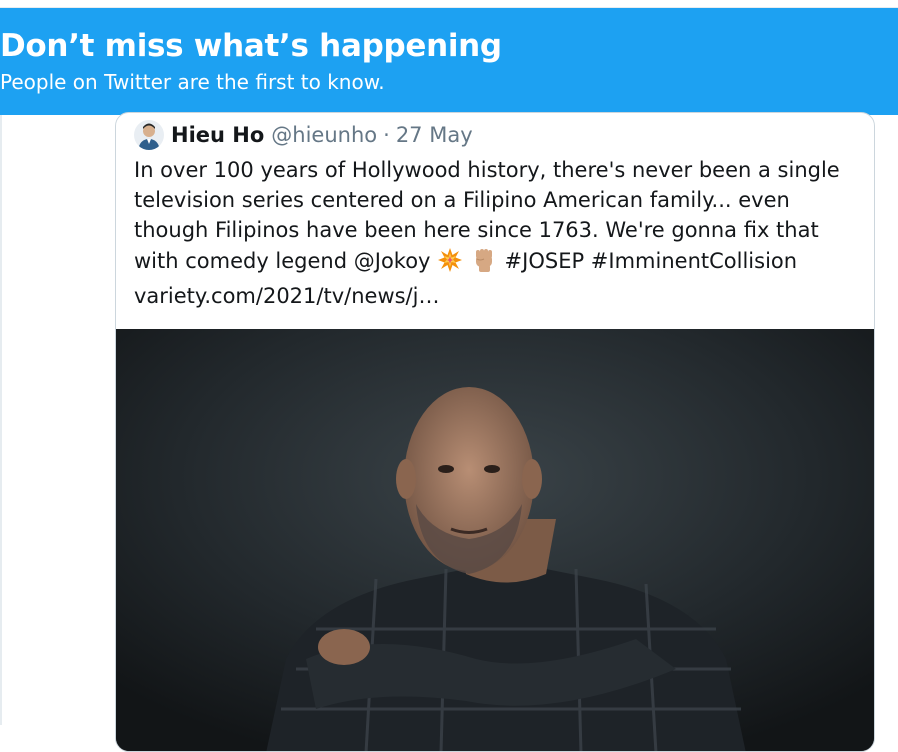 The height and width of the screenshot is (752, 898). I want to click on raised-fist-icon, so click(484, 263).